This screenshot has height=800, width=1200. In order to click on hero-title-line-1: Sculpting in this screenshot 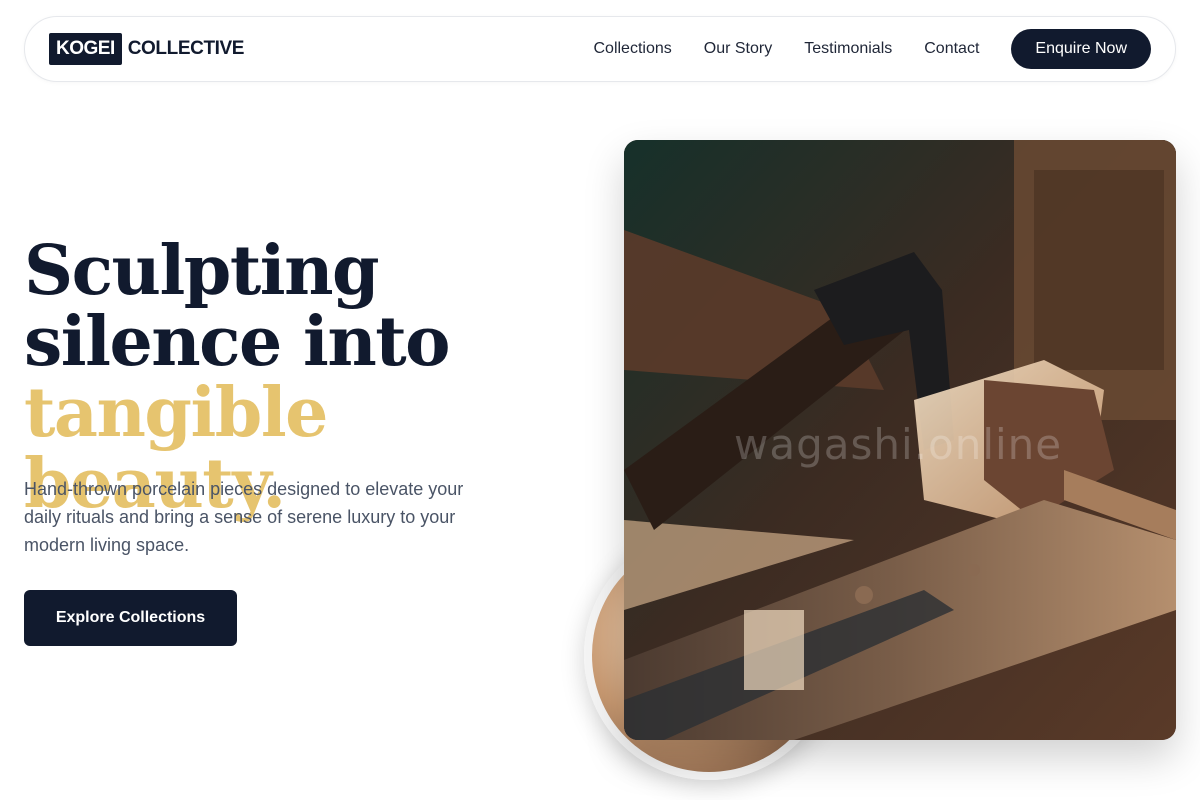, I will do `click(202, 271)`.